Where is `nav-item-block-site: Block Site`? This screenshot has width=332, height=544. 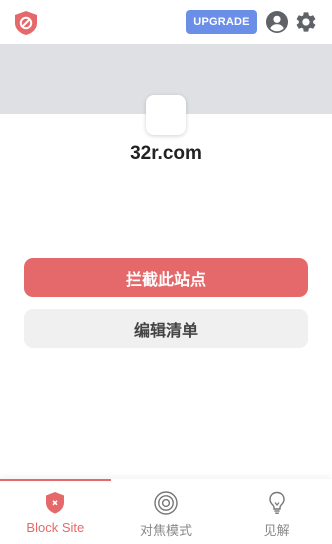
nav-item-block-site: Block Site is located at coordinates (55, 511).